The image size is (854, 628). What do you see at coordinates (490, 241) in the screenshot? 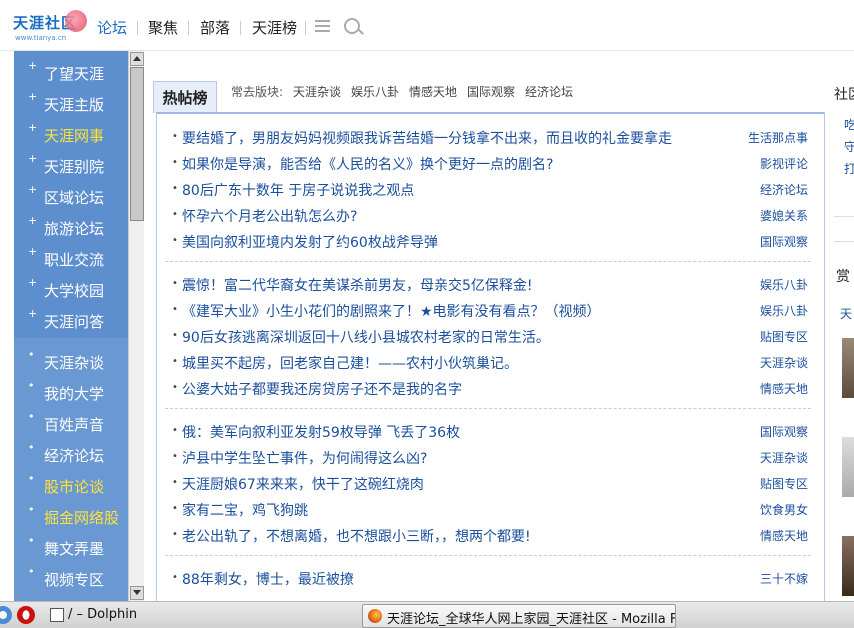
I see `post-row: • 美国向叙利亚境内发射了约60枚战斧导弹 国际观察` at bounding box center [490, 241].